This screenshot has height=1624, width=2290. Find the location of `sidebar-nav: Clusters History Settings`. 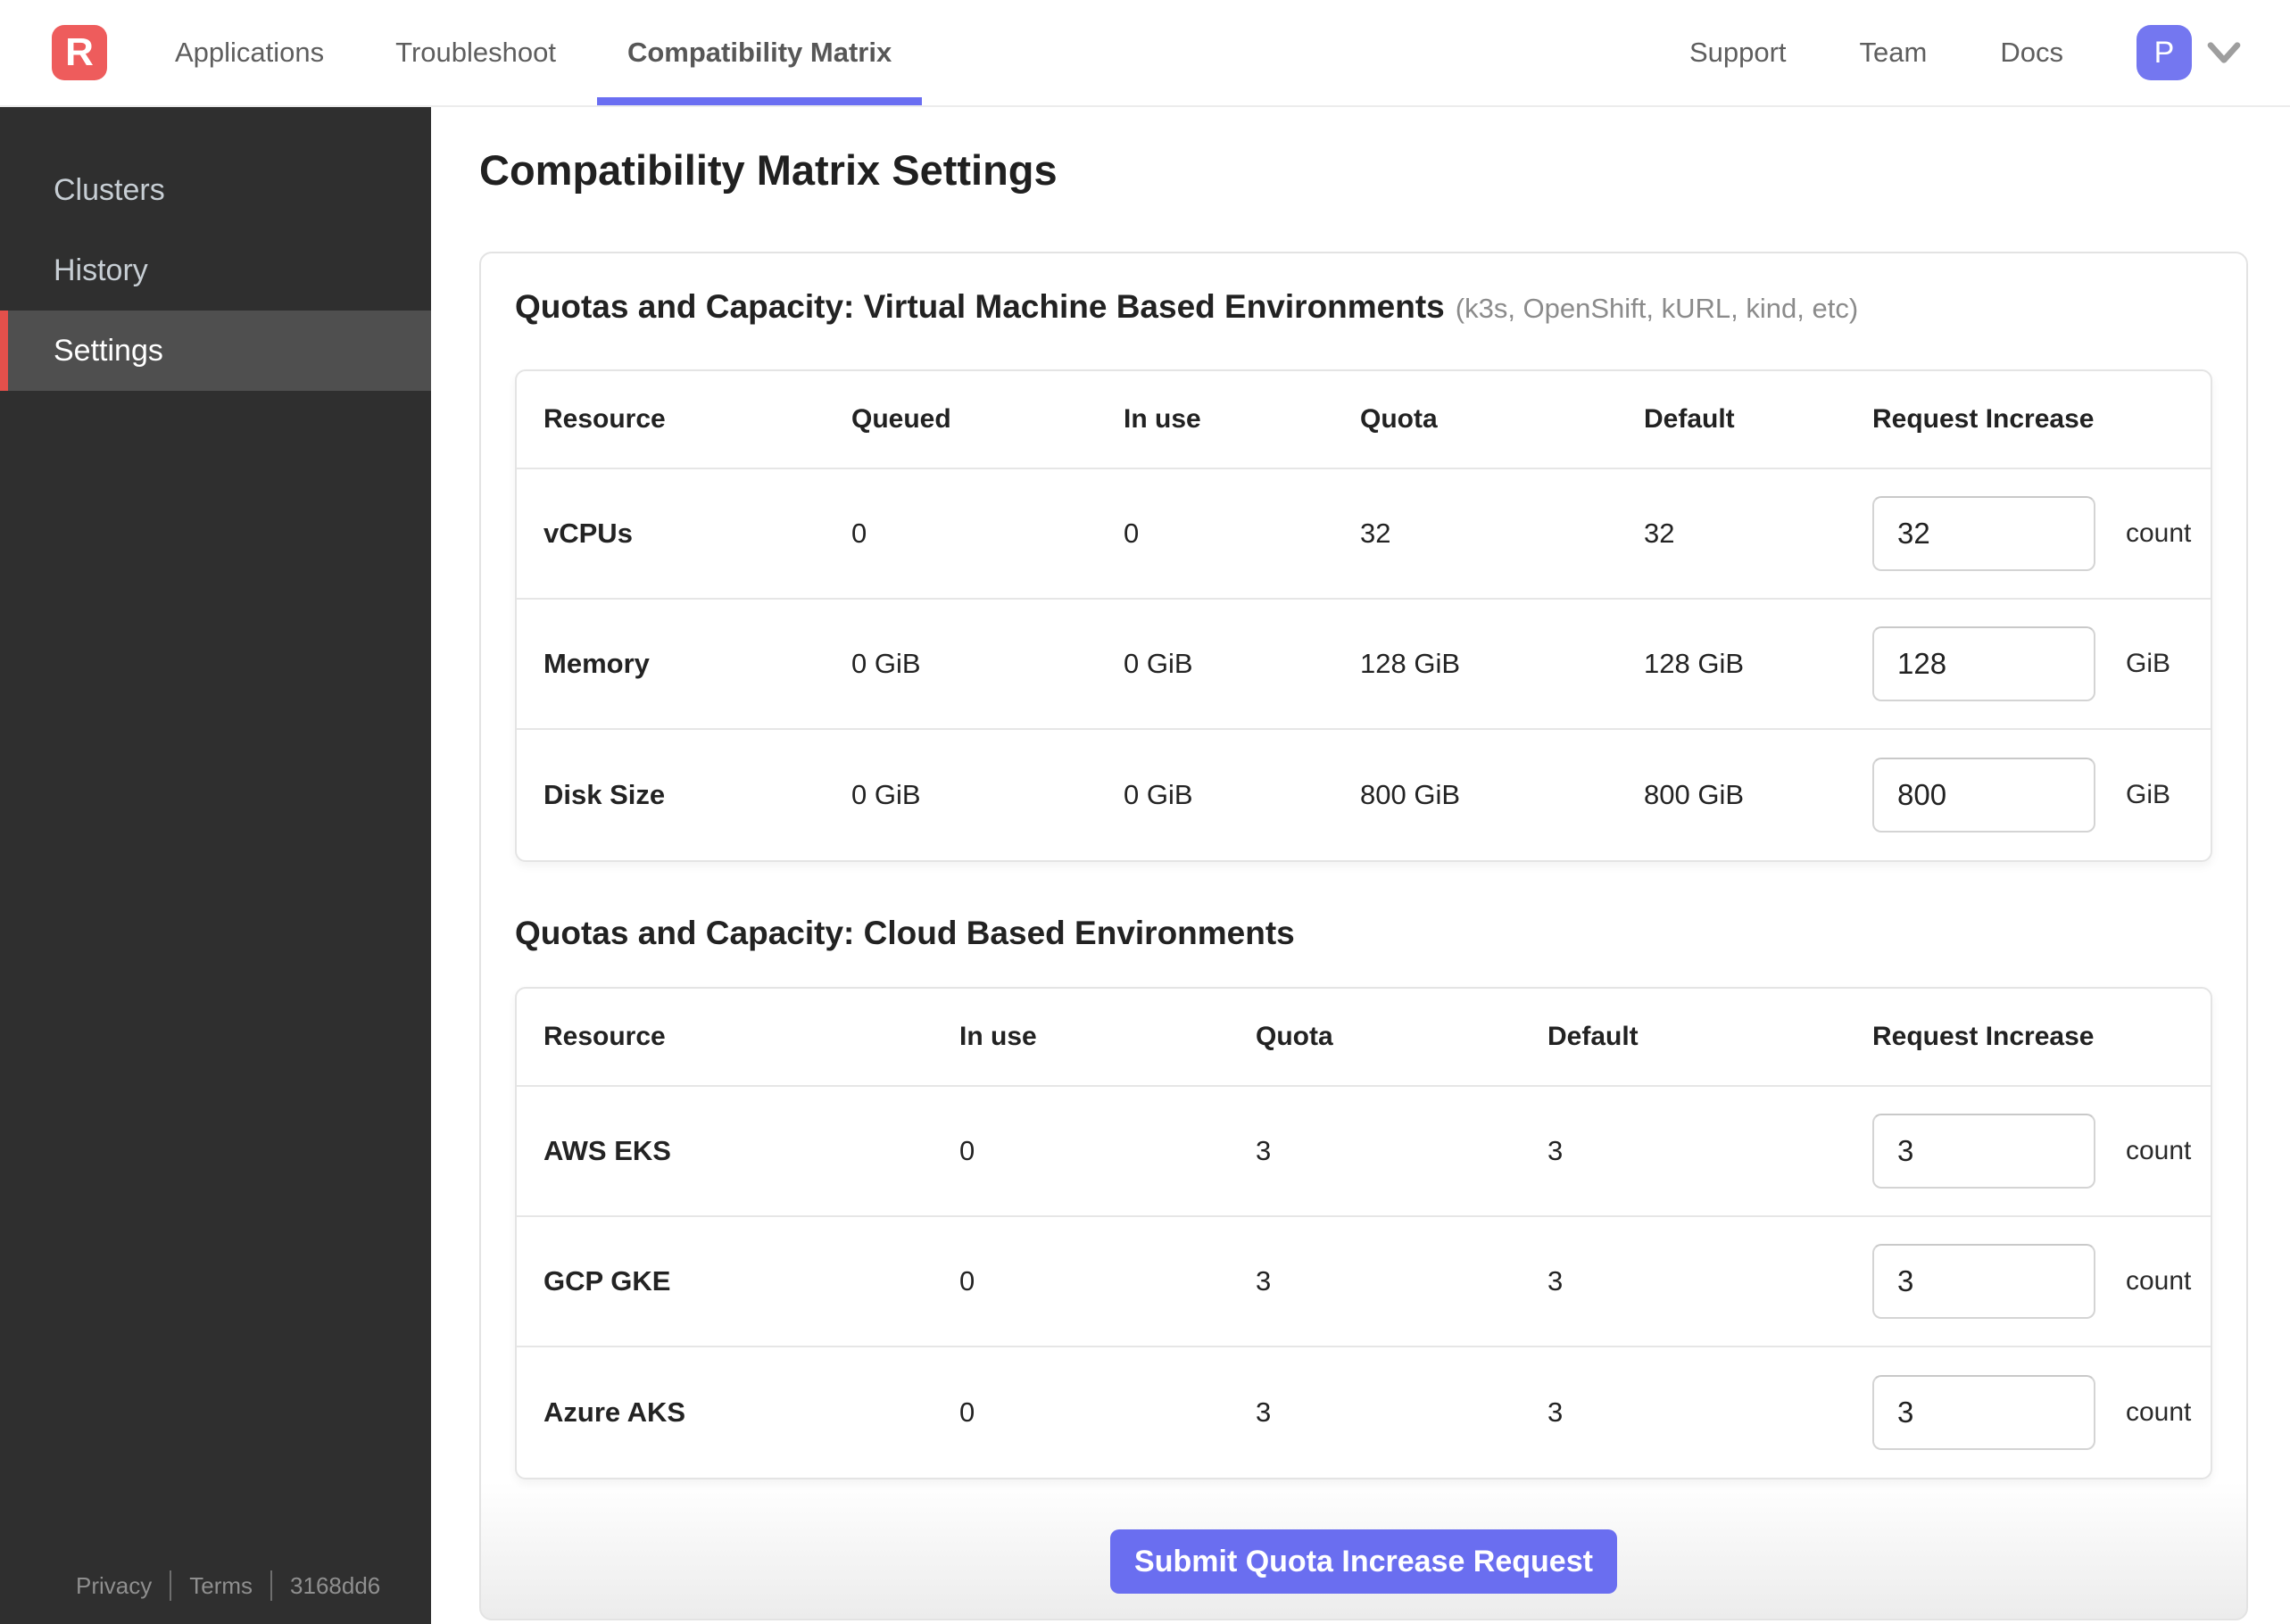

sidebar-nav: Clusters History Settings is located at coordinates (215, 249).